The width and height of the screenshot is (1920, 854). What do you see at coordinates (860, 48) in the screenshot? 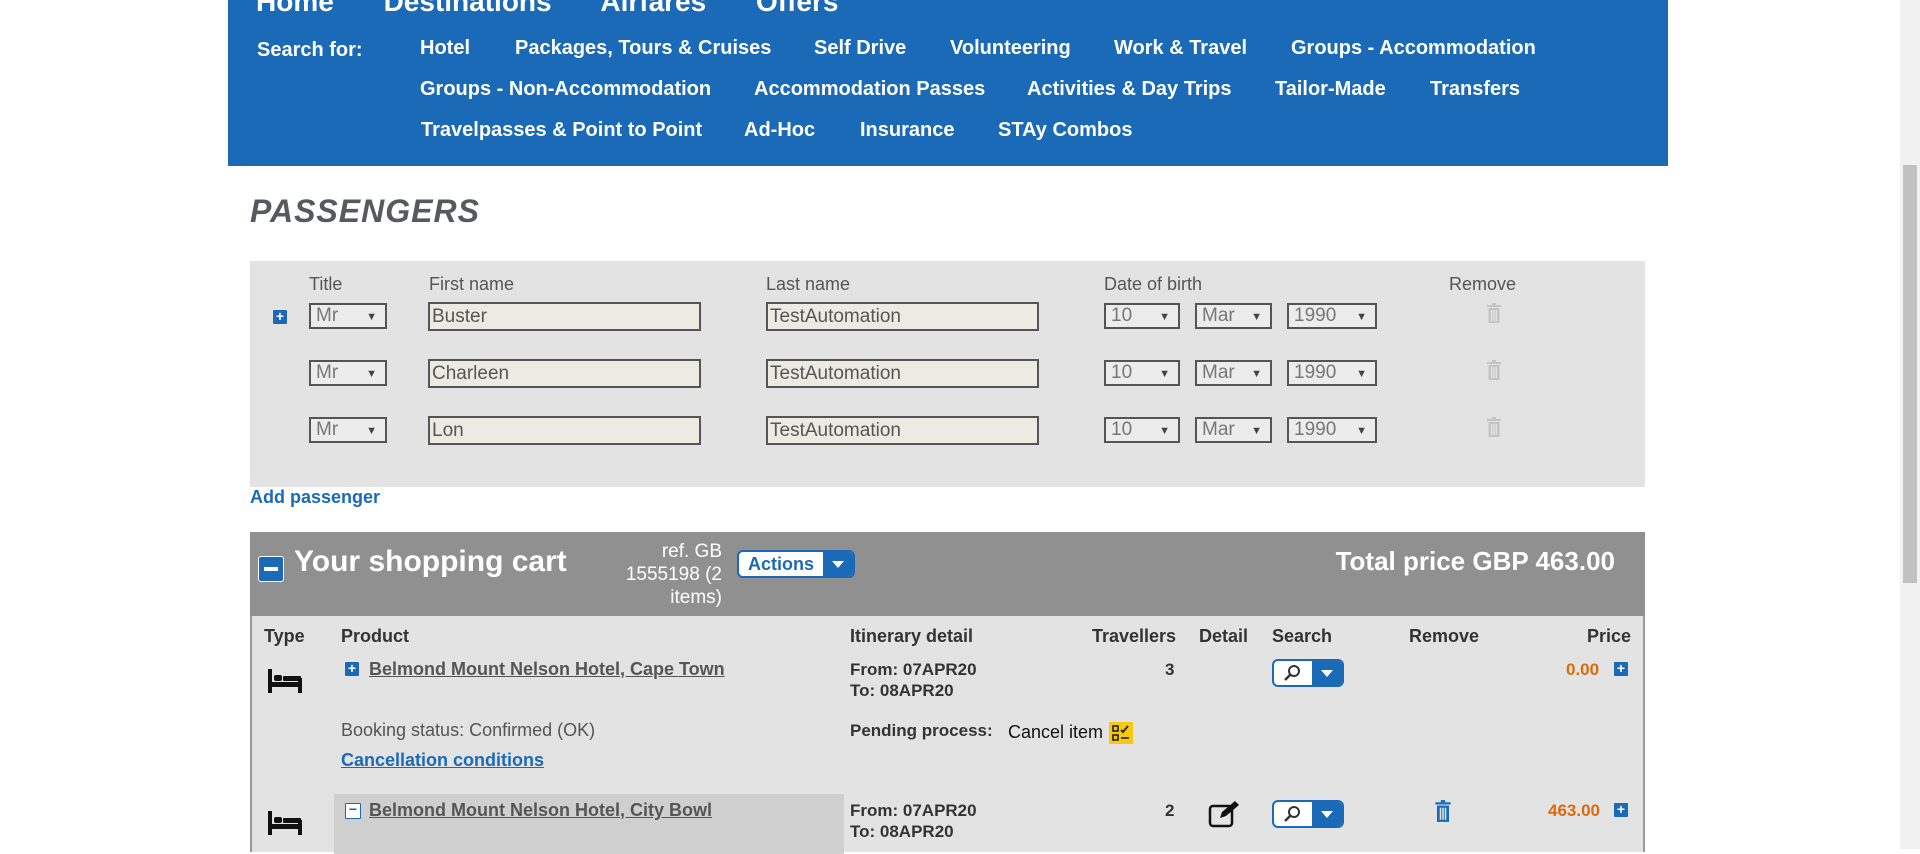
I see `service-self-drive: Self Drive` at bounding box center [860, 48].